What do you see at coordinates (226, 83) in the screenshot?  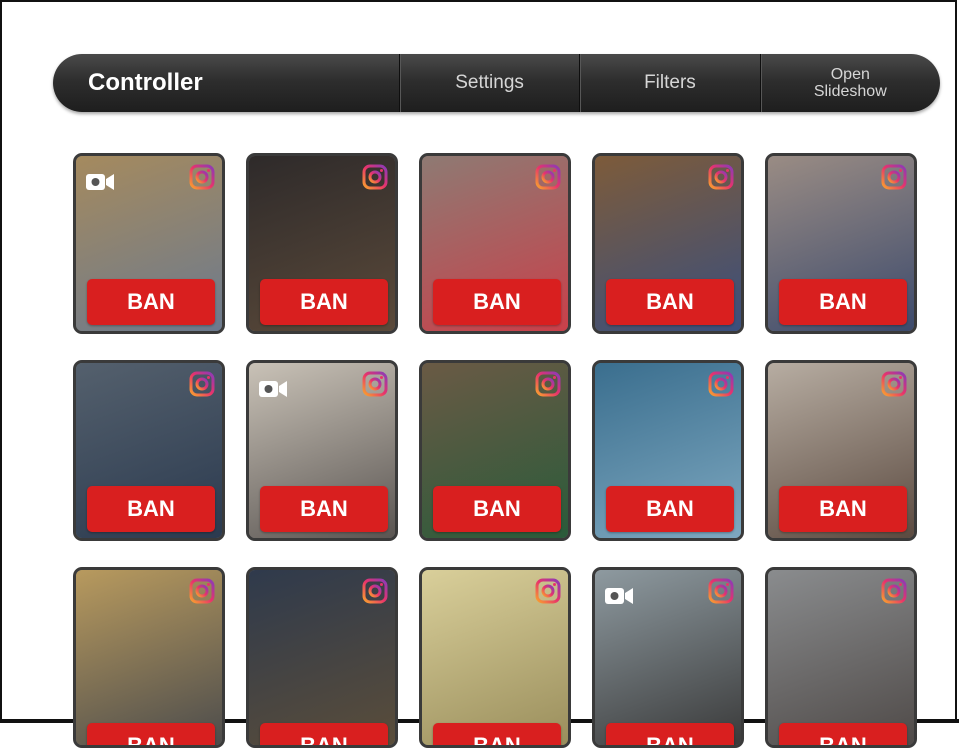 I see `nav-controller: Controller` at bounding box center [226, 83].